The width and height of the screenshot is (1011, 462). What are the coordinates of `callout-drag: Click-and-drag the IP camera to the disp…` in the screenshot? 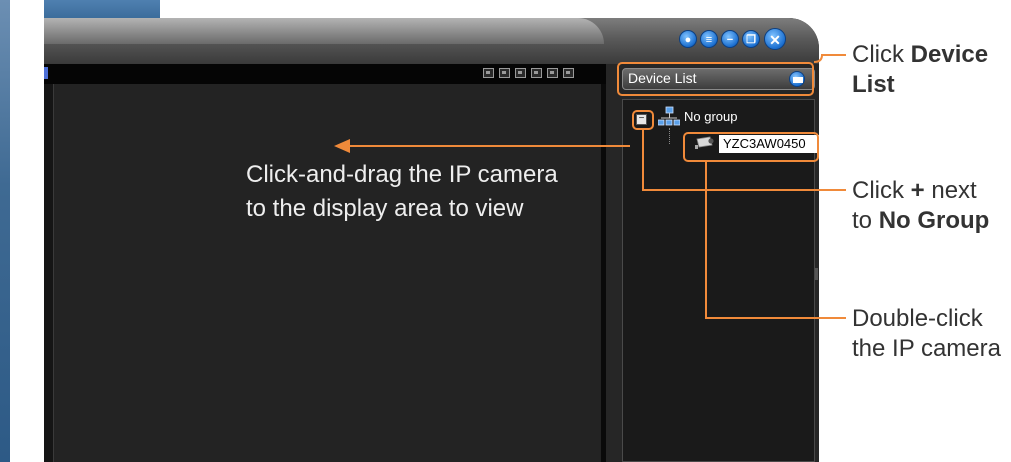 It's located at (402, 191).